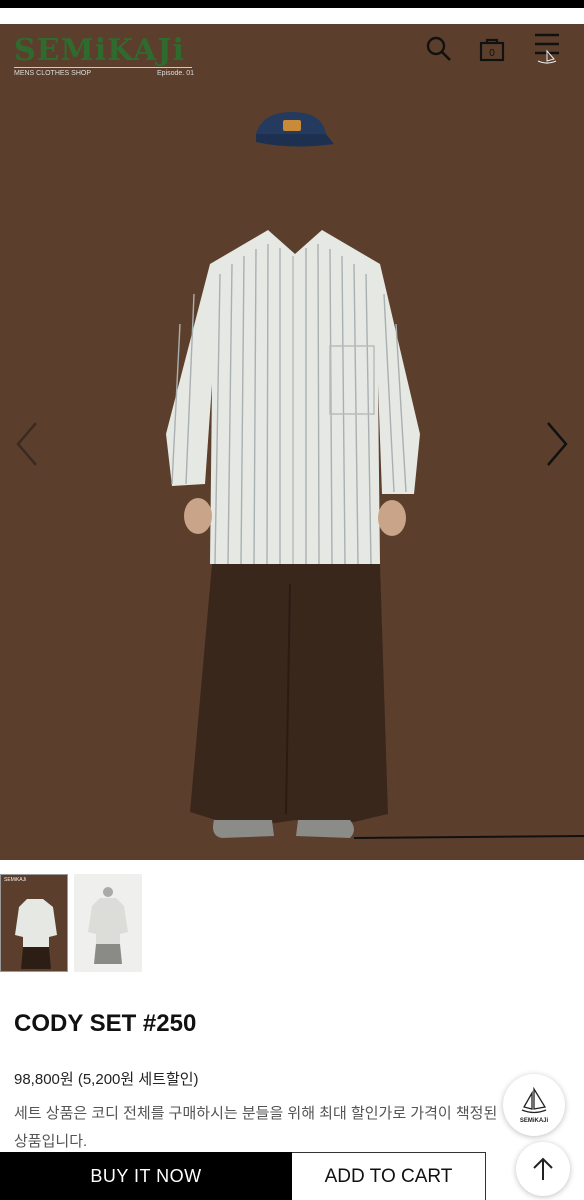 This screenshot has height=1200, width=584. What do you see at coordinates (15, 880) in the screenshot?
I see `thumbnail-logo: SEMiKAJi` at bounding box center [15, 880].